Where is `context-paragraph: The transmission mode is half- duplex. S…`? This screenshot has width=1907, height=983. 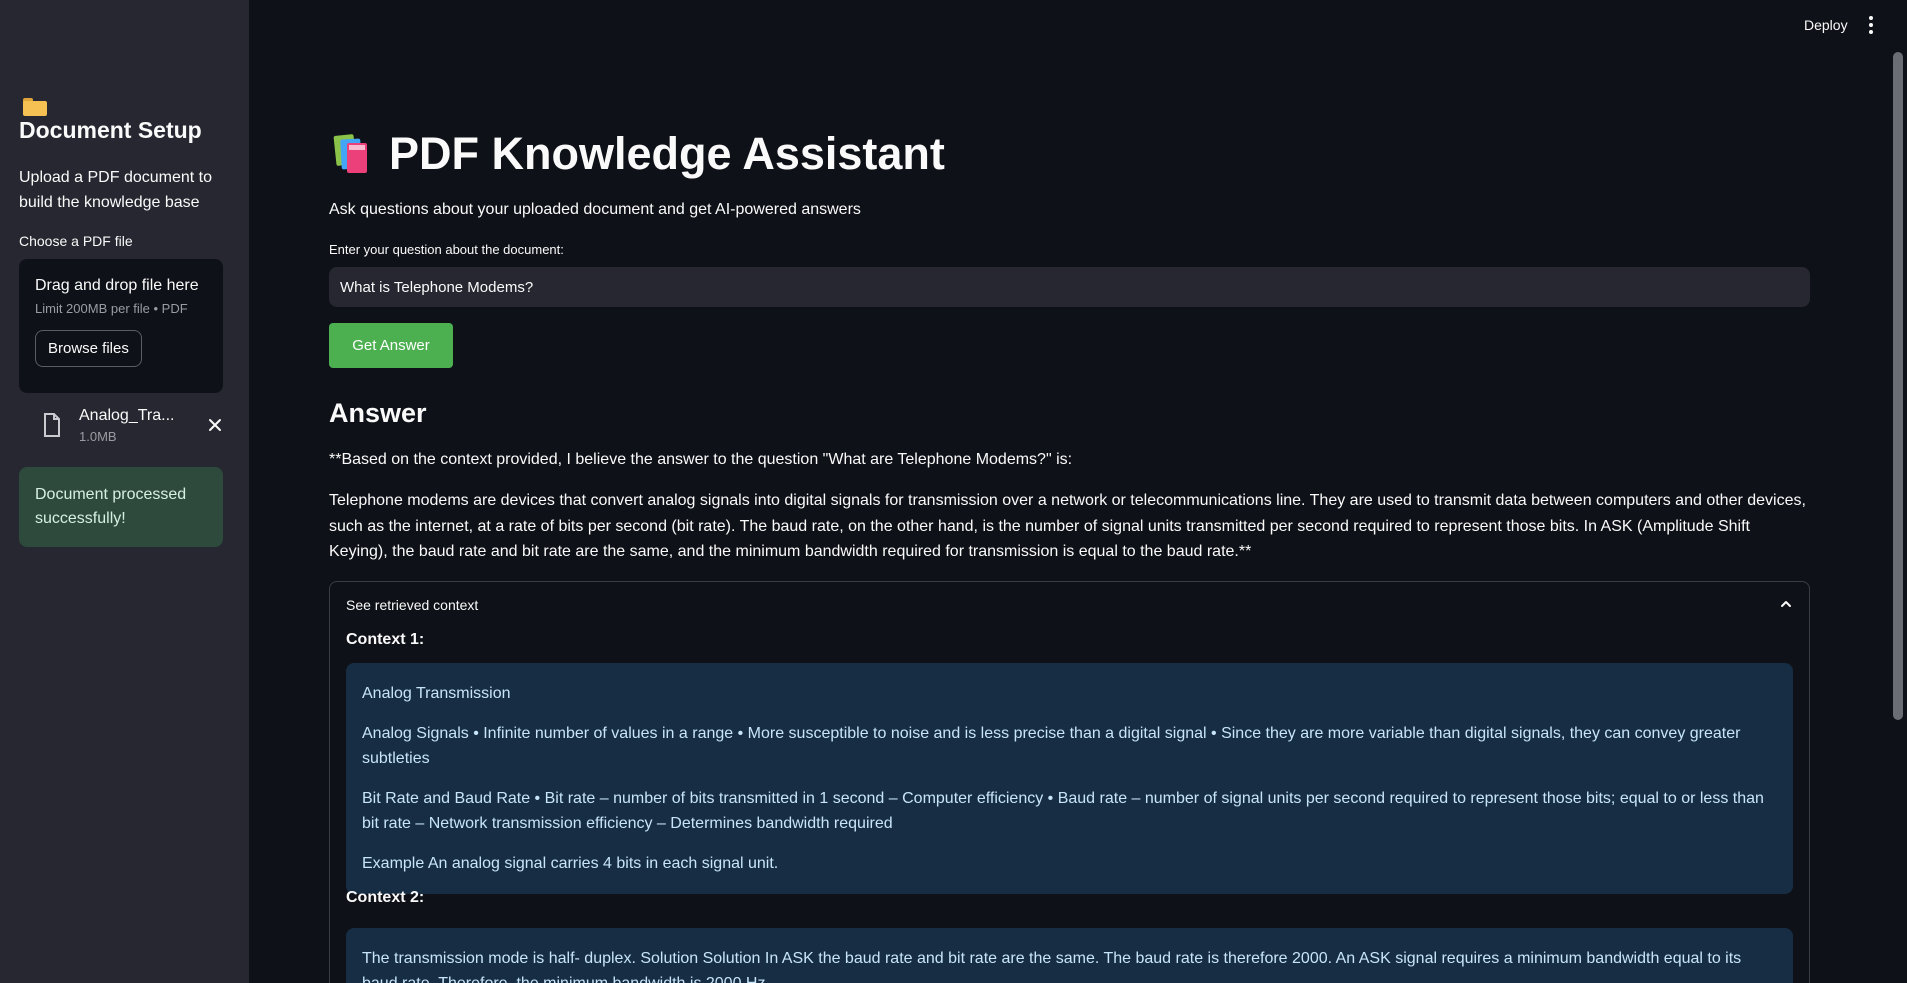
context-paragraph: The transmission mode is half- duplex. S… is located at coordinates (1052, 966).